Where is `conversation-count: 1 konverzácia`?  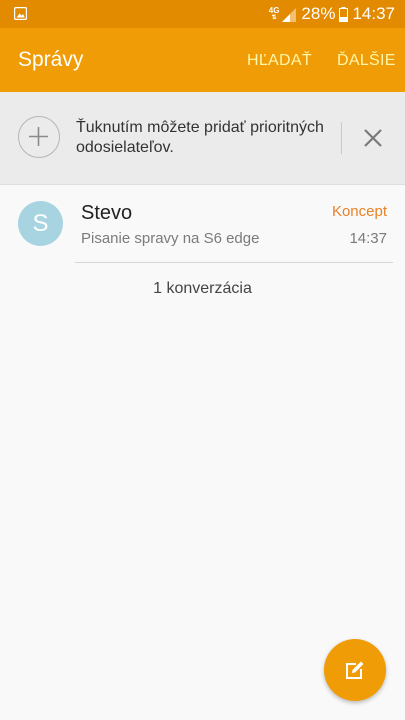 conversation-count: 1 konverzácia is located at coordinates (202, 288).